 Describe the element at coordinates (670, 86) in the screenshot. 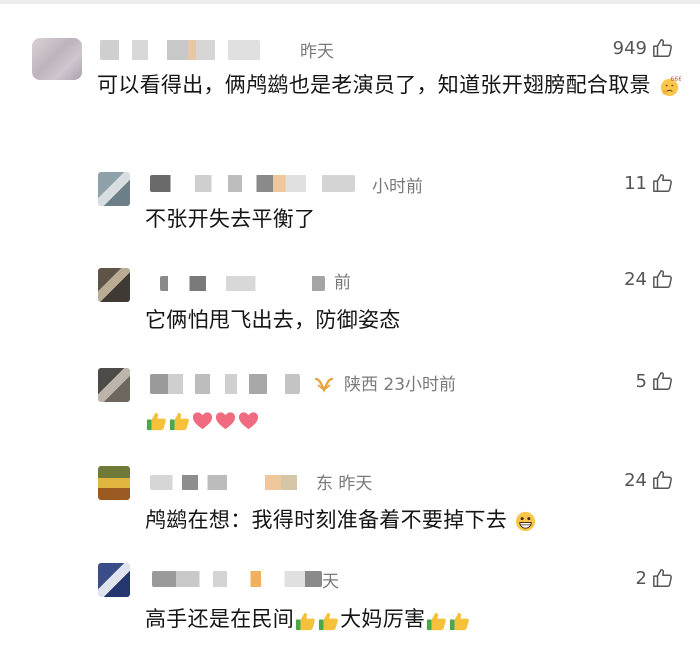

I see `thinking-face-emoji: 666` at that location.